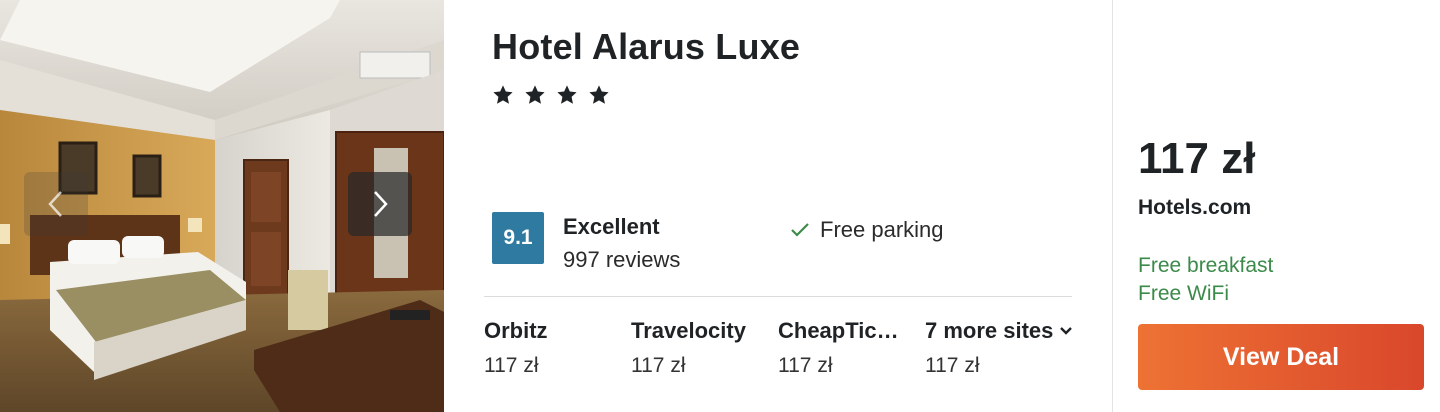  I want to click on hotel-name: Hotel Alarus Luxe, so click(646, 47).